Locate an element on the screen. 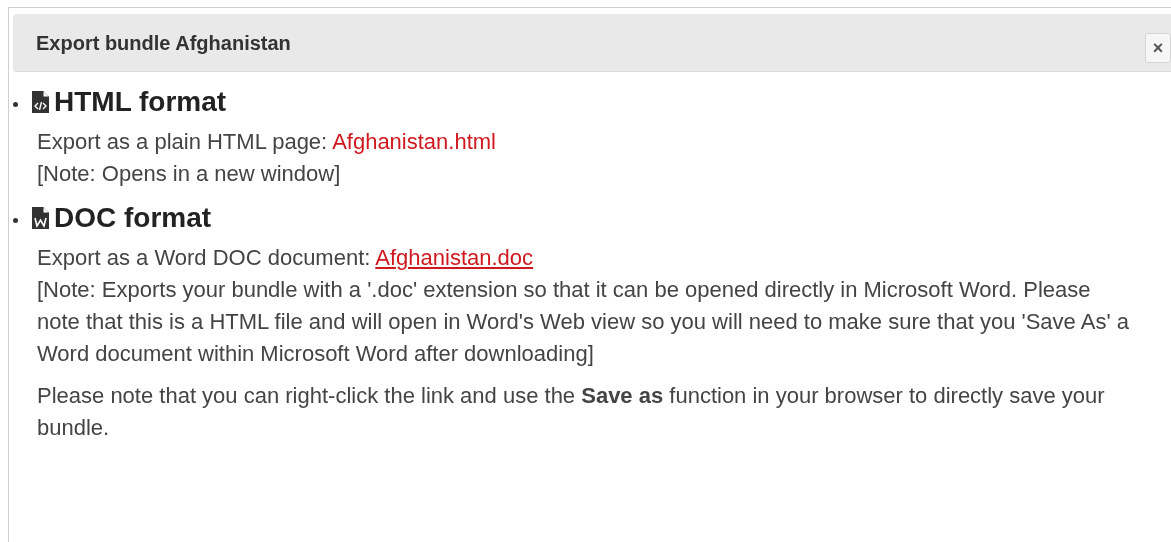 Image resolution: width=1171 pixels, height=542 pixels. dialog-title: Export bundle Afghanistan is located at coordinates (163, 43).